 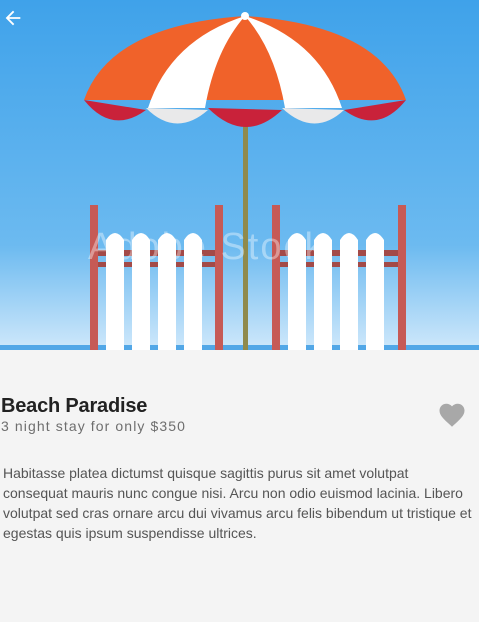 I want to click on heart-icon, so click(x=452, y=415).